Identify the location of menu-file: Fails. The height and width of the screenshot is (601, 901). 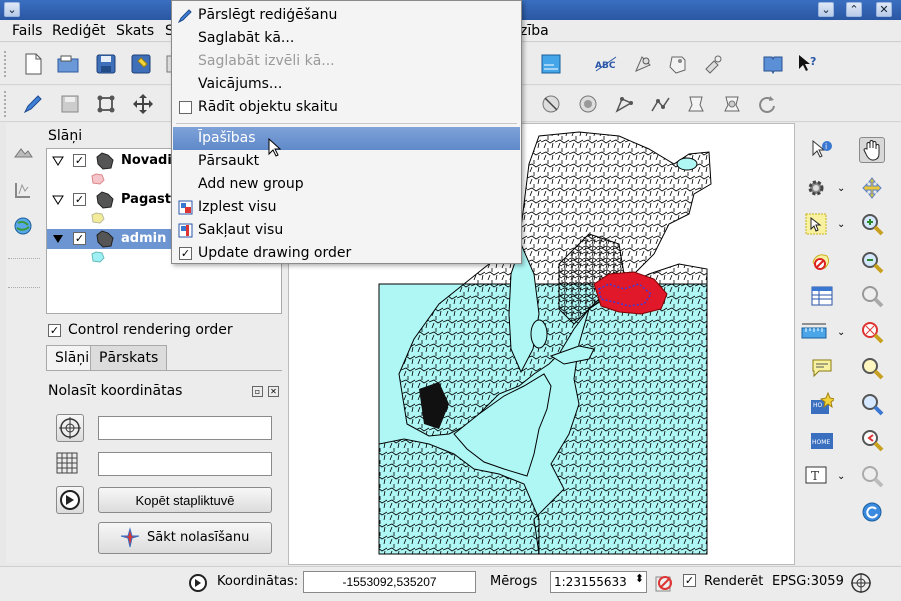
(27, 31).